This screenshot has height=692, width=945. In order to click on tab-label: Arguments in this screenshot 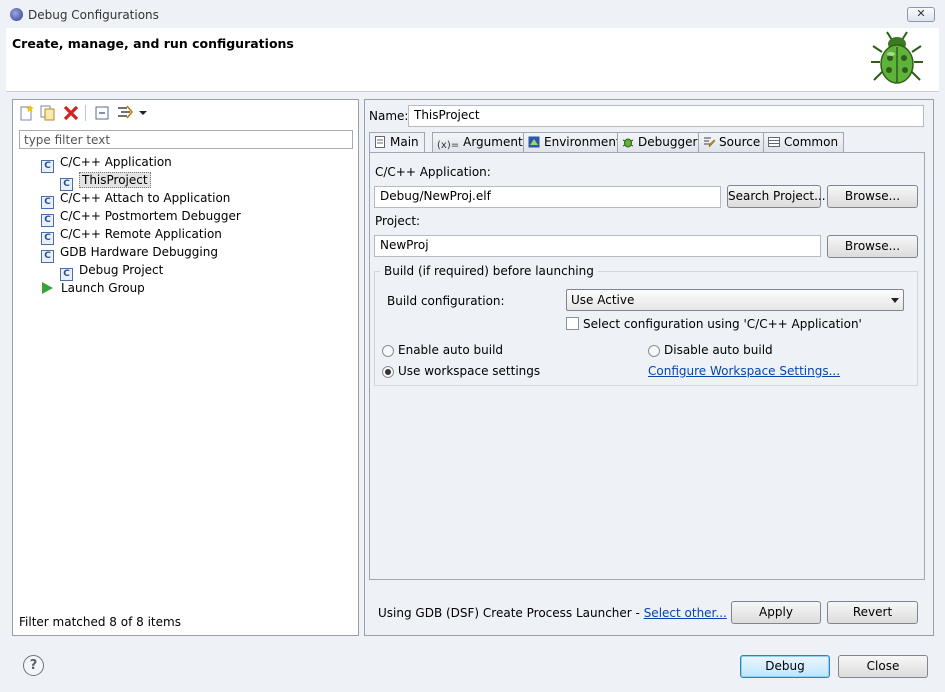, I will do `click(496, 142)`.